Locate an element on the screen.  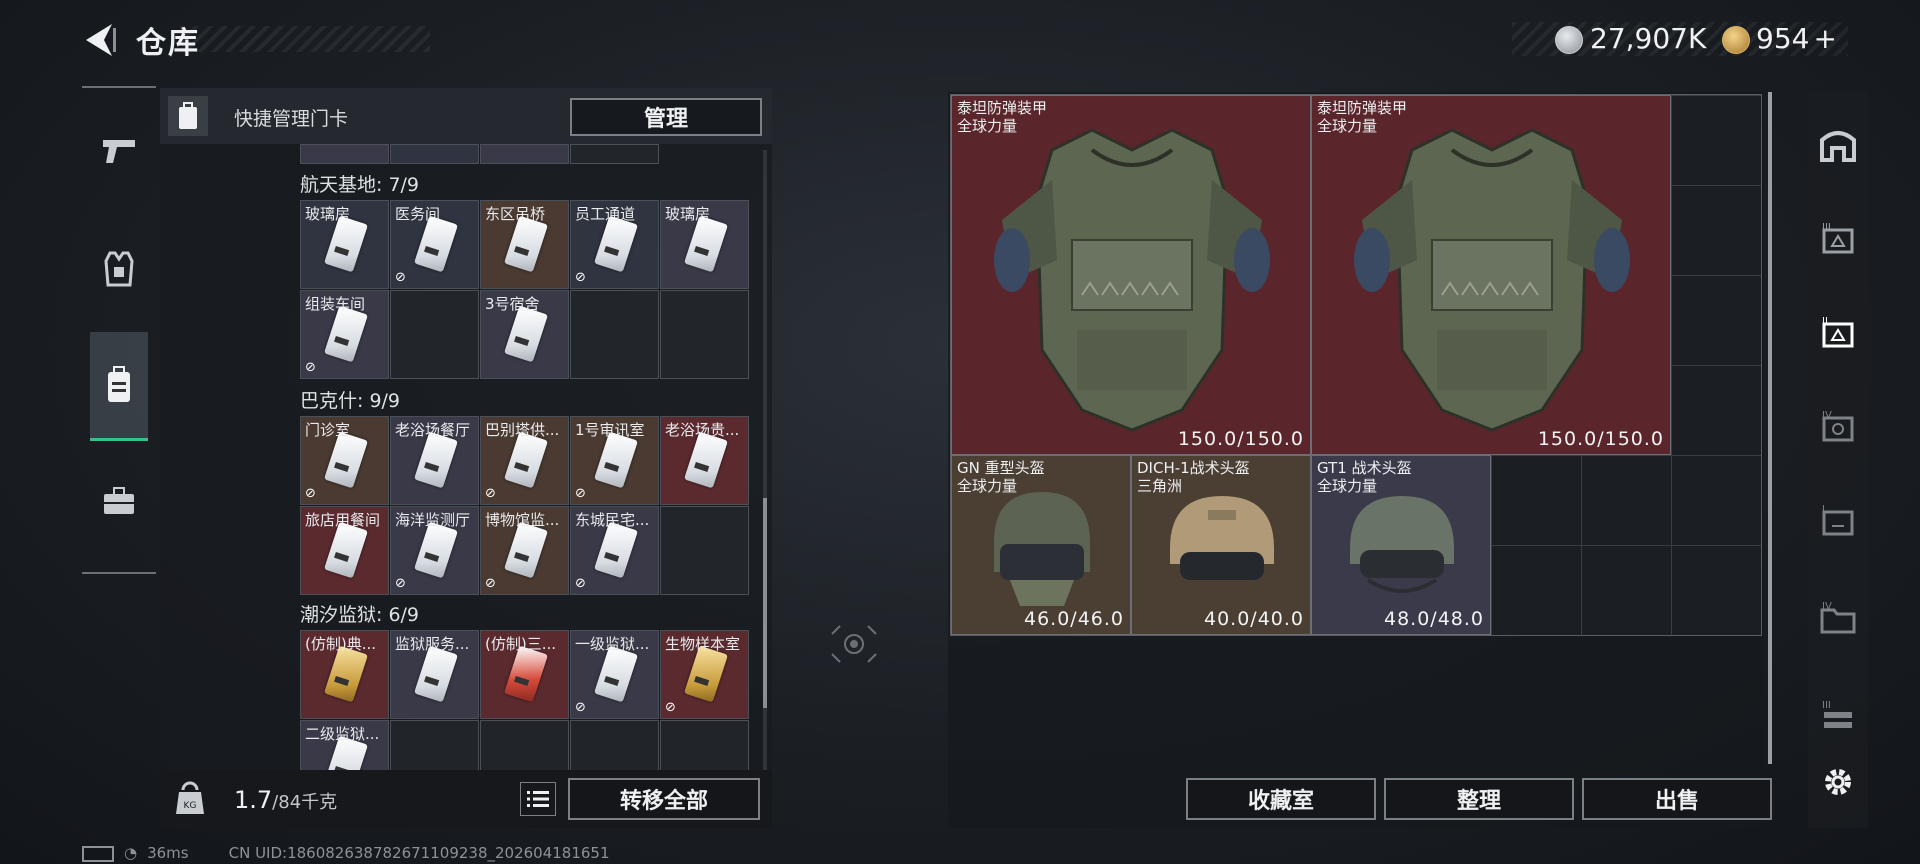
svg-text: III is located at coordinates (1826, 227).